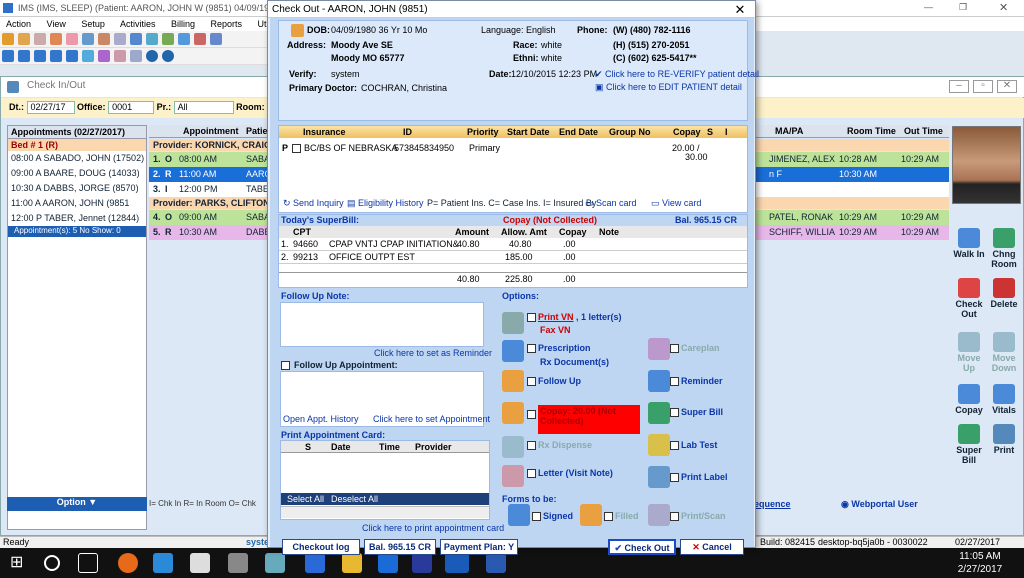 The width and height of the screenshot is (1024, 578). Describe the element at coordinates (227, 24) in the screenshot. I see `menu-reports: Reports` at that location.